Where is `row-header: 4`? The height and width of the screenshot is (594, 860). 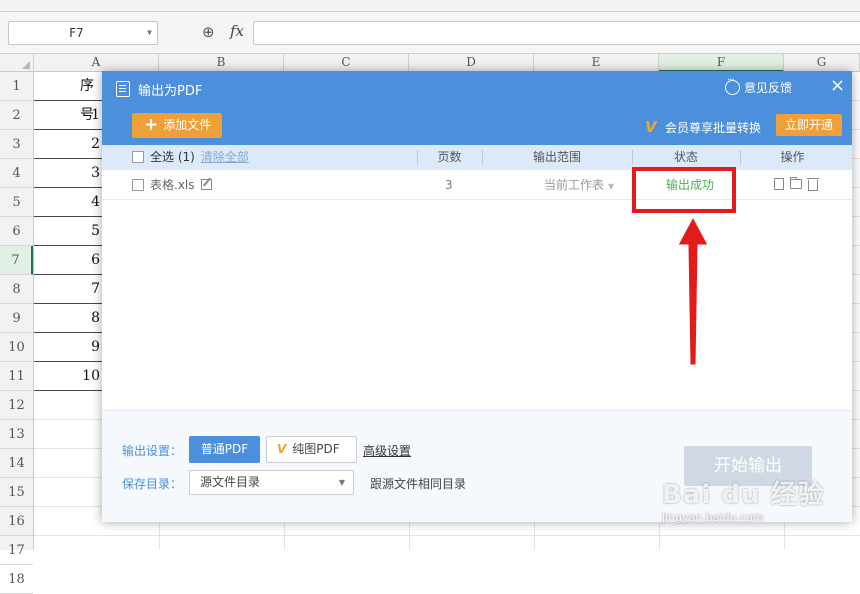 row-header: 4 is located at coordinates (16, 173).